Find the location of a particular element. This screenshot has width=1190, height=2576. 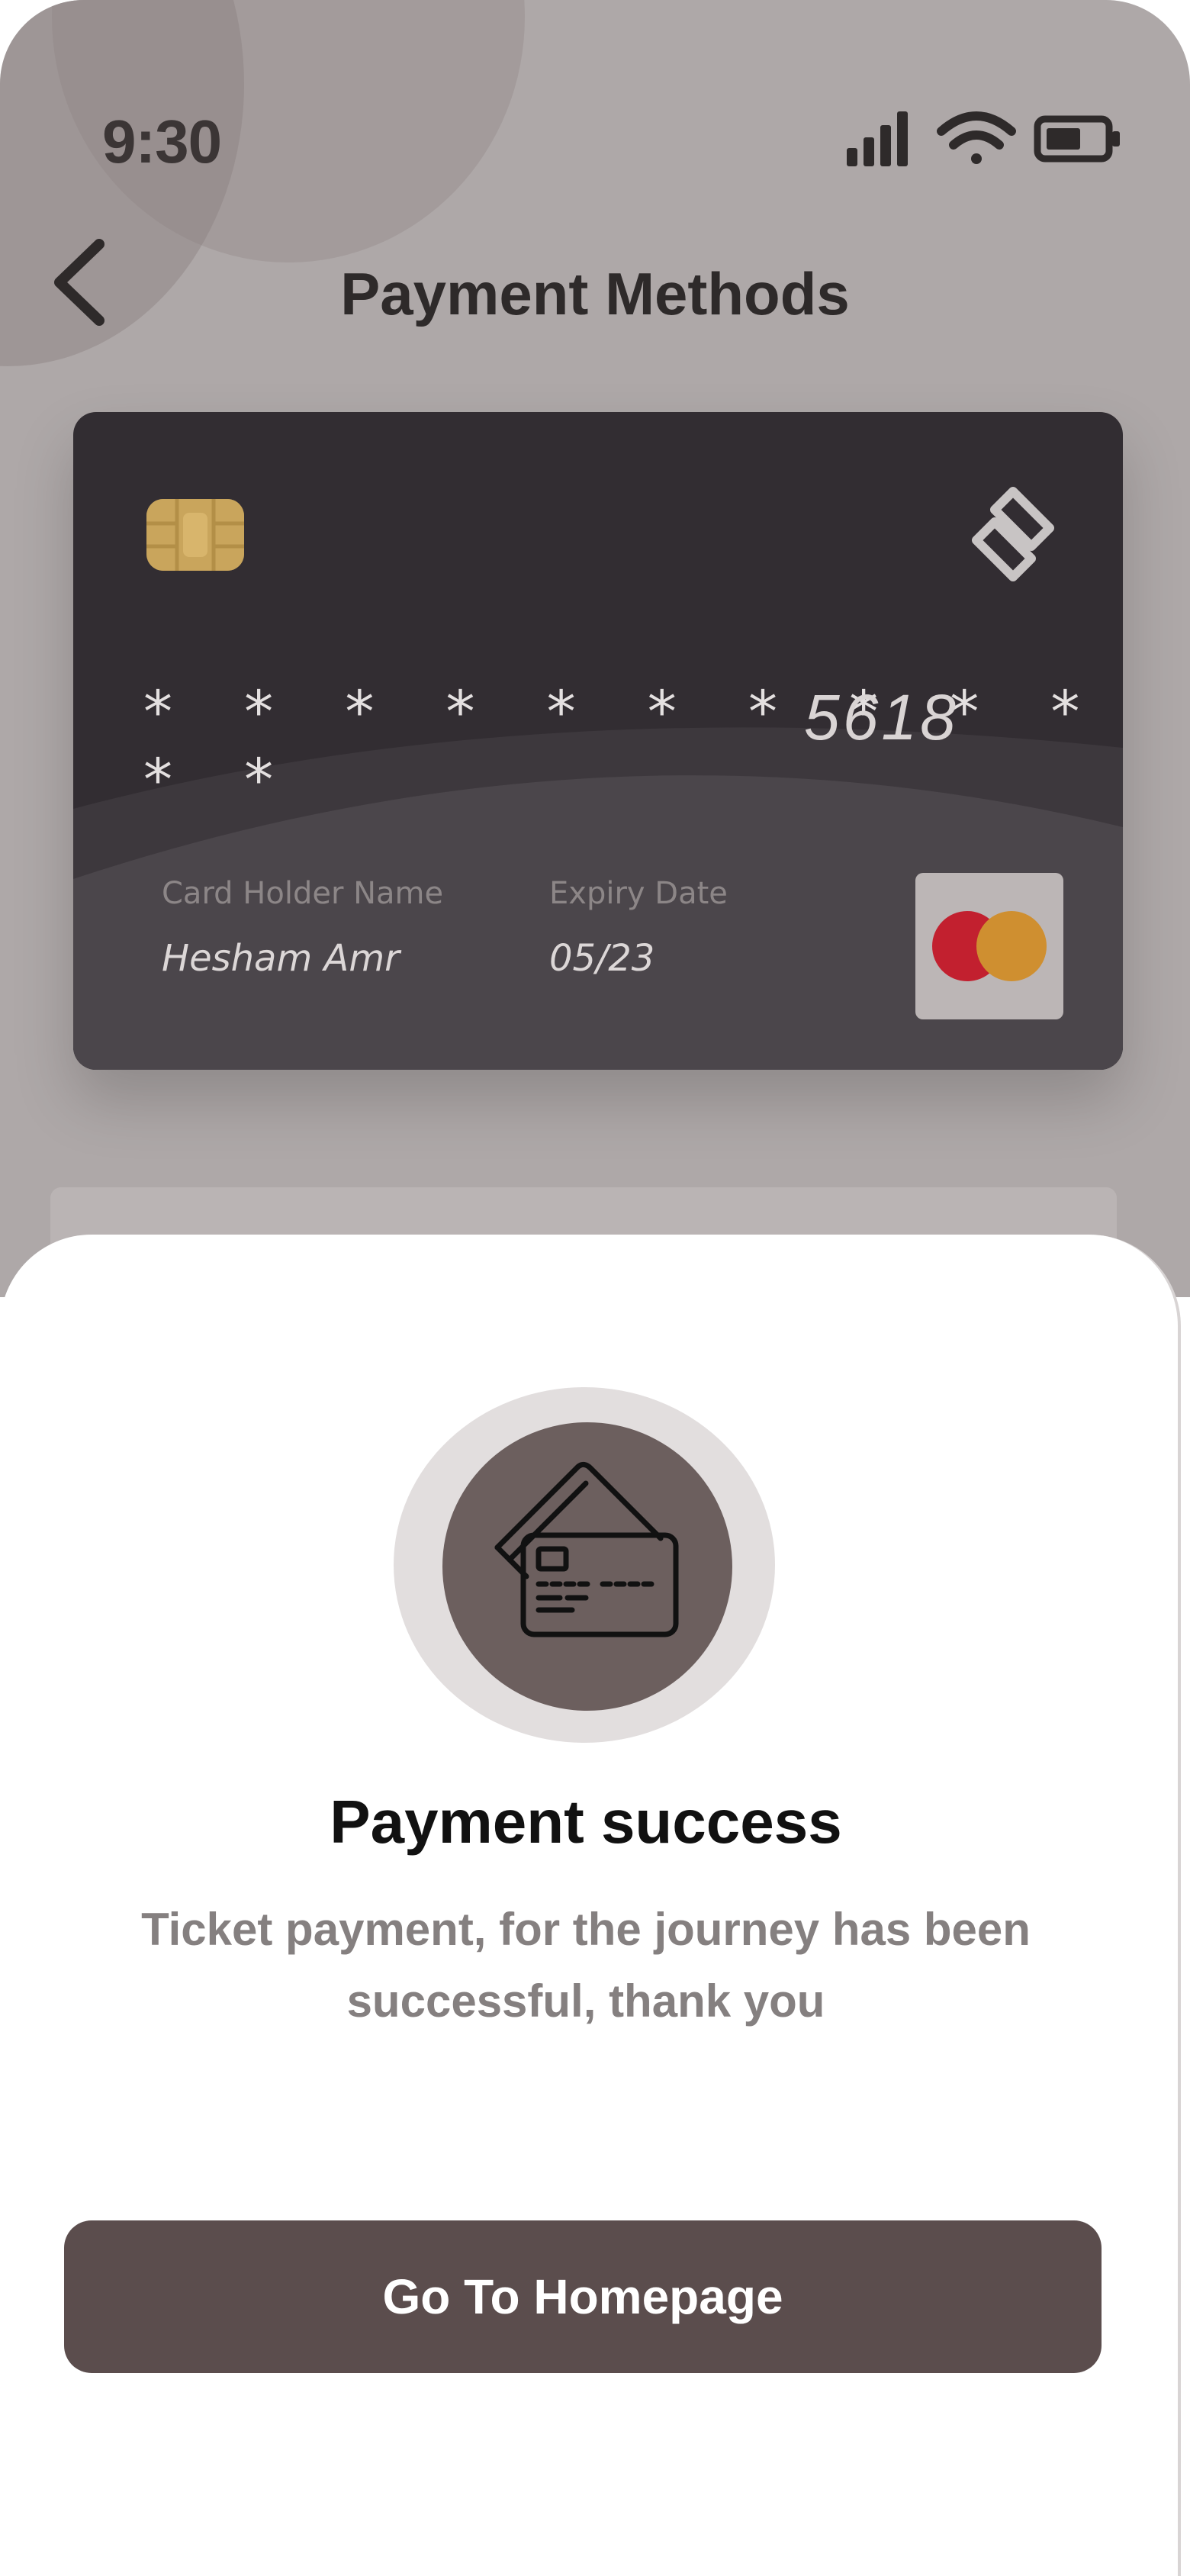

card-chip is located at coordinates (195, 535).